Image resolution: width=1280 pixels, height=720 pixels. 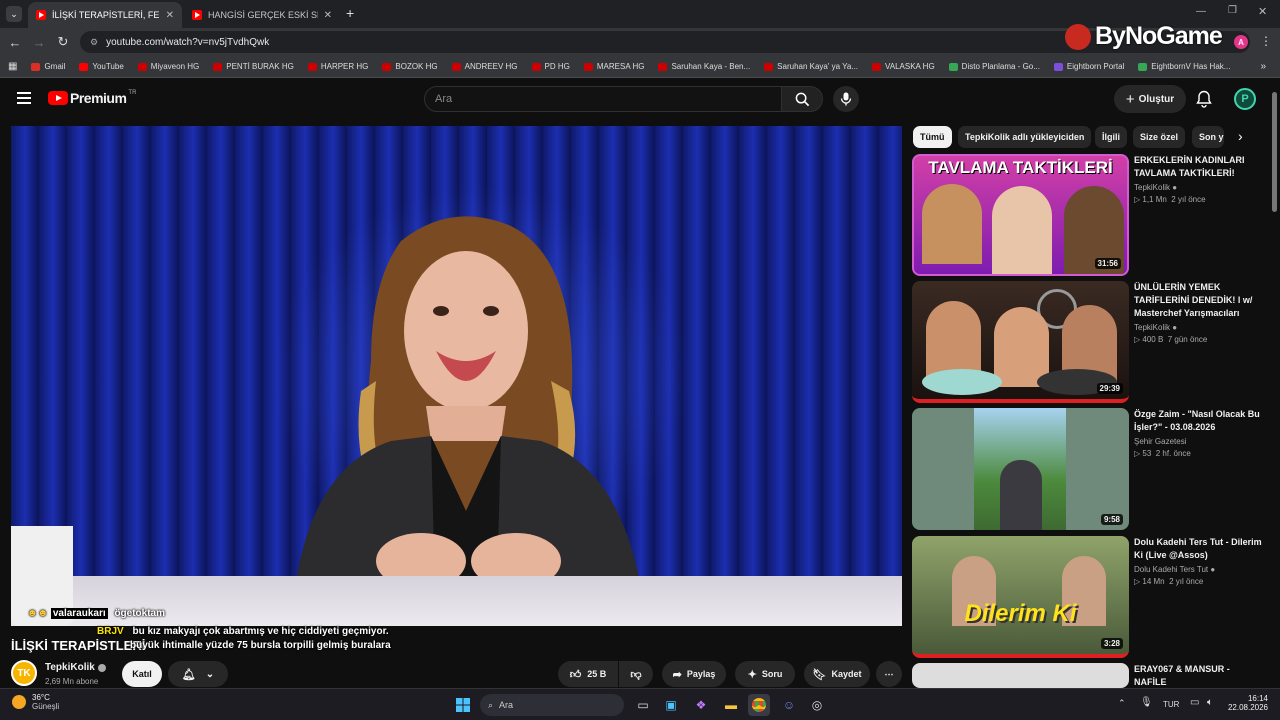 I want to click on maximize-window-icon: ❐, so click(x=1232, y=10).